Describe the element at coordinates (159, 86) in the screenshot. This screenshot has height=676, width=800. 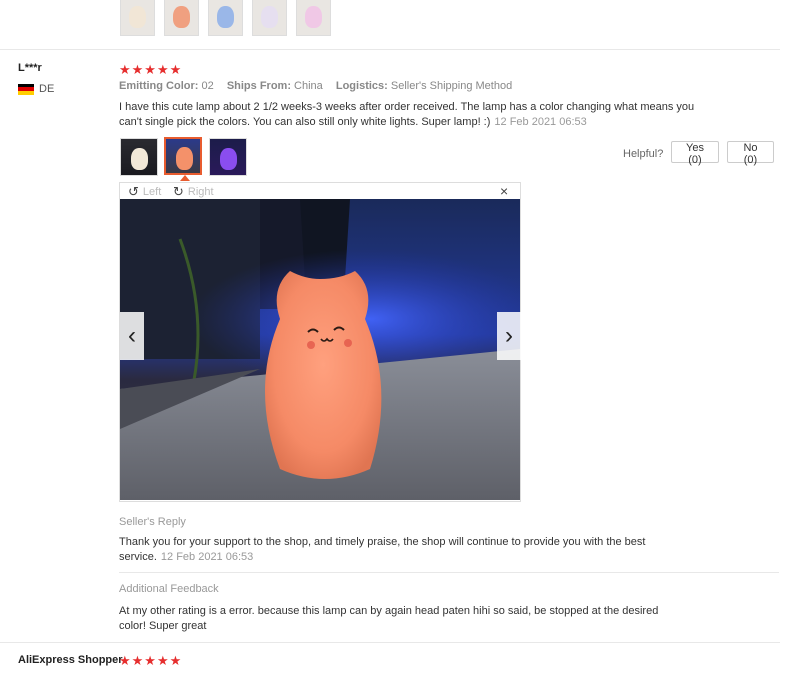
I see `color-label: Emitting Color:` at that location.